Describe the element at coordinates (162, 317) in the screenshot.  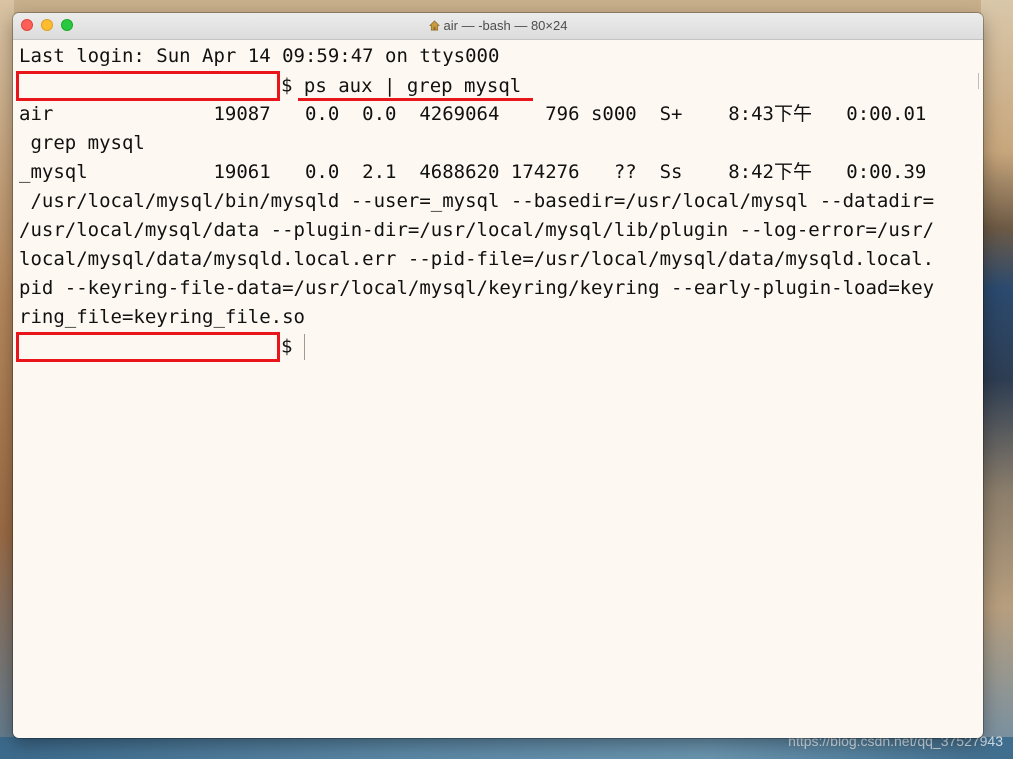
I see `process-row-mysql-cmd-5: ring_file=keyring_file.so` at that location.